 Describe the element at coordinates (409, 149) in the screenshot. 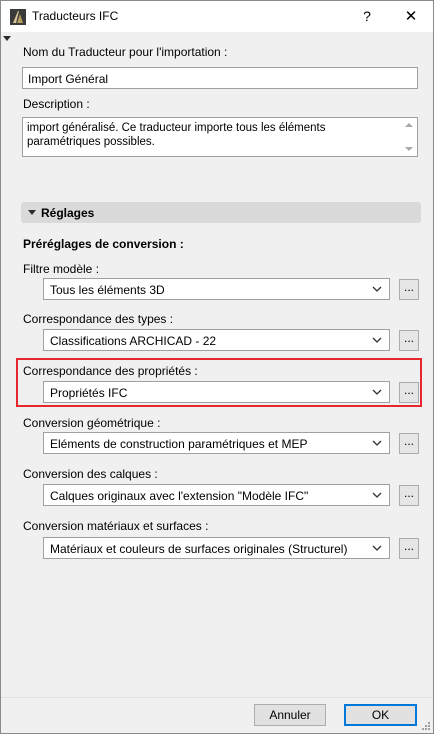

I see `scroll-down-icon` at that location.